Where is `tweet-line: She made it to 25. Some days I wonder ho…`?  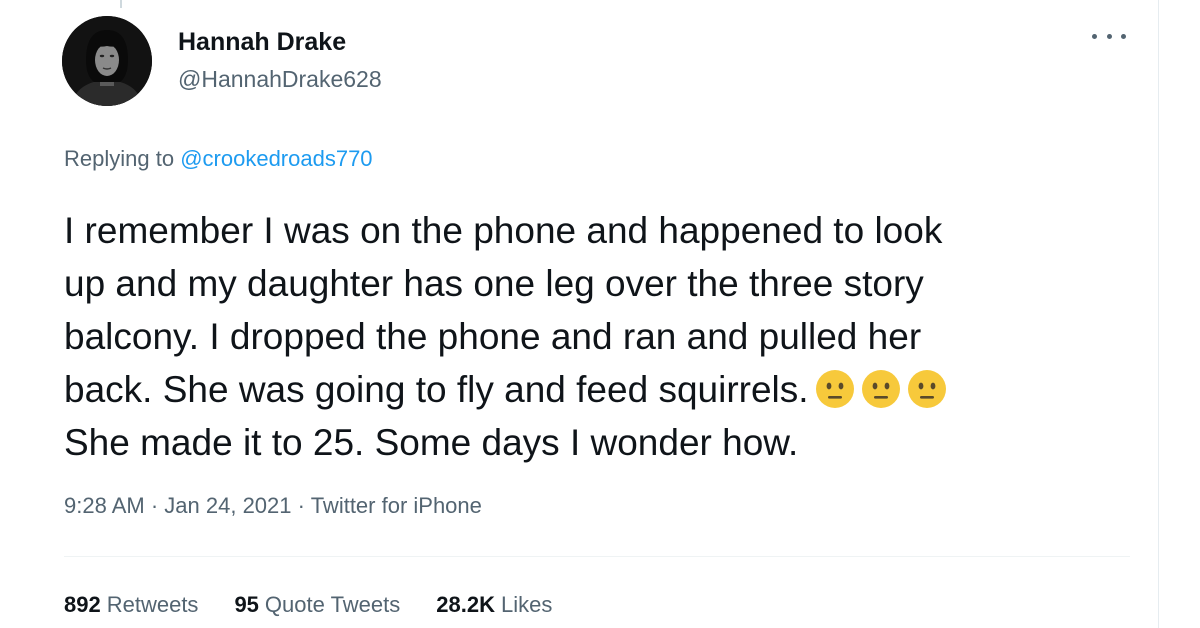
tweet-line: She made it to 25. Some days I wonder ho… is located at coordinates (431, 442).